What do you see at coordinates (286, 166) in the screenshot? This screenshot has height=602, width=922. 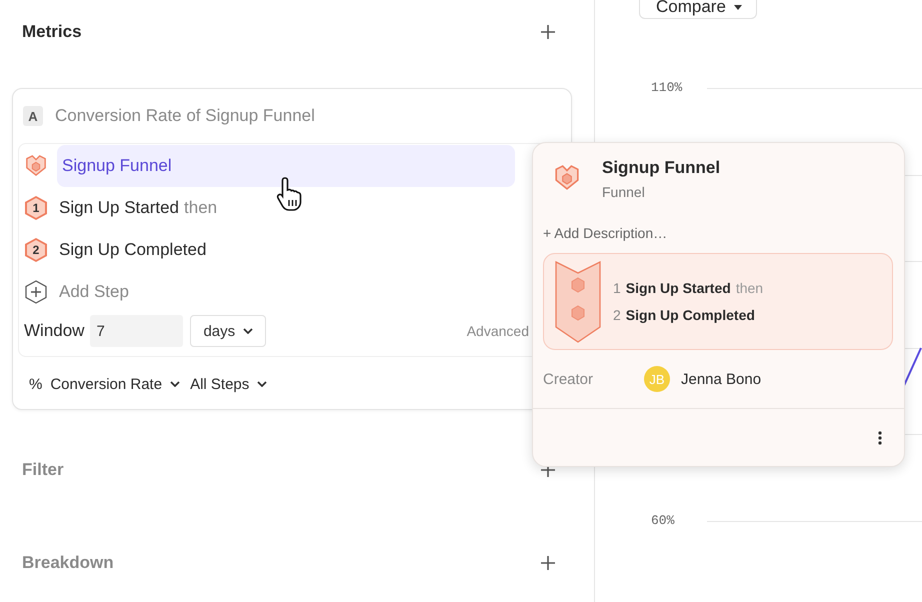 I see `funnel-item: Signup Funnel` at bounding box center [286, 166].